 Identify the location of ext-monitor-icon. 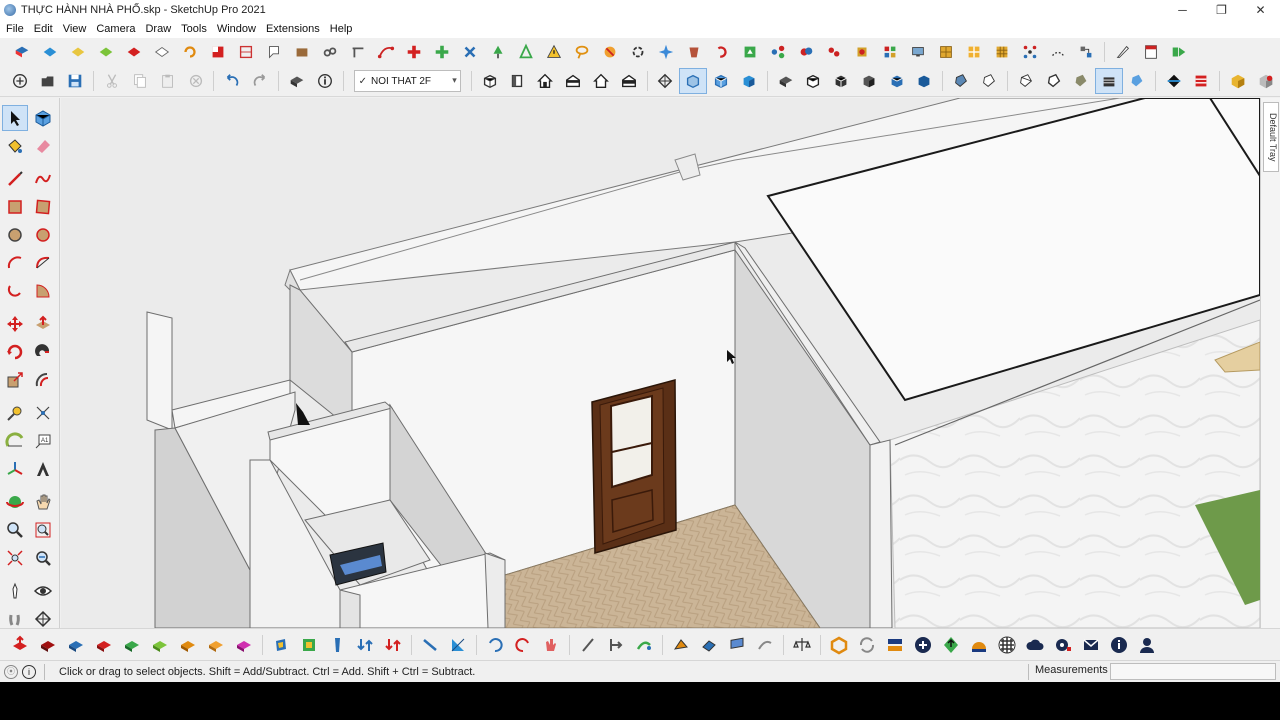
(918, 52).